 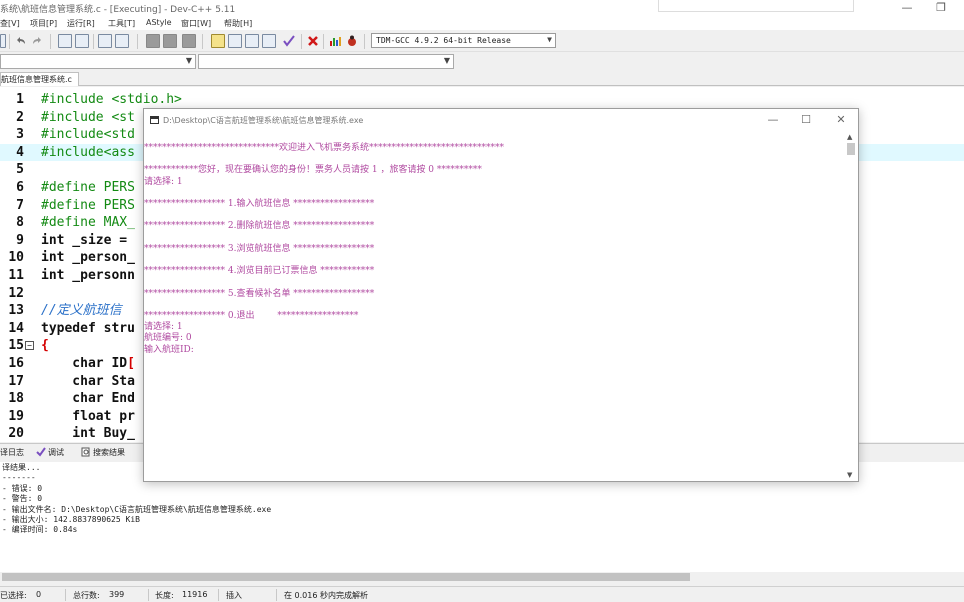 What do you see at coordinates (313, 41) in the screenshot?
I see `stop-execution-icon` at bounding box center [313, 41].